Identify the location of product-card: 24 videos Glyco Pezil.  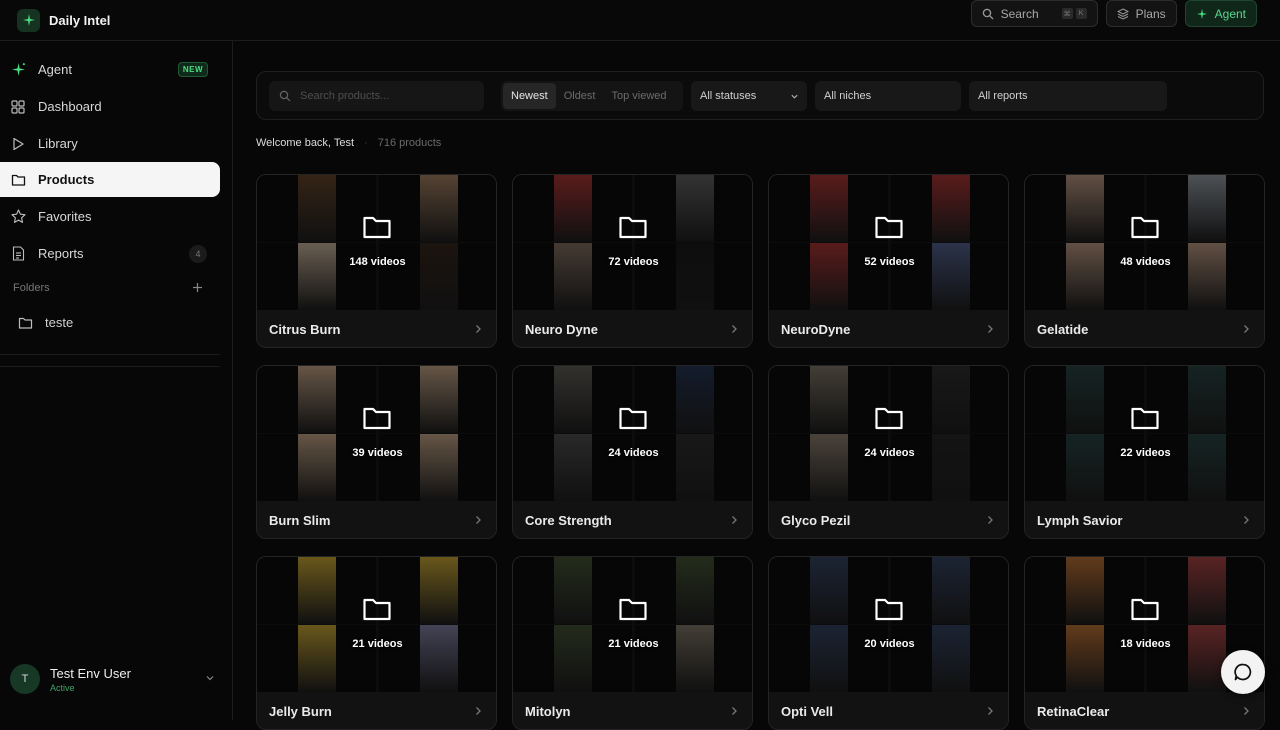
(888, 452).